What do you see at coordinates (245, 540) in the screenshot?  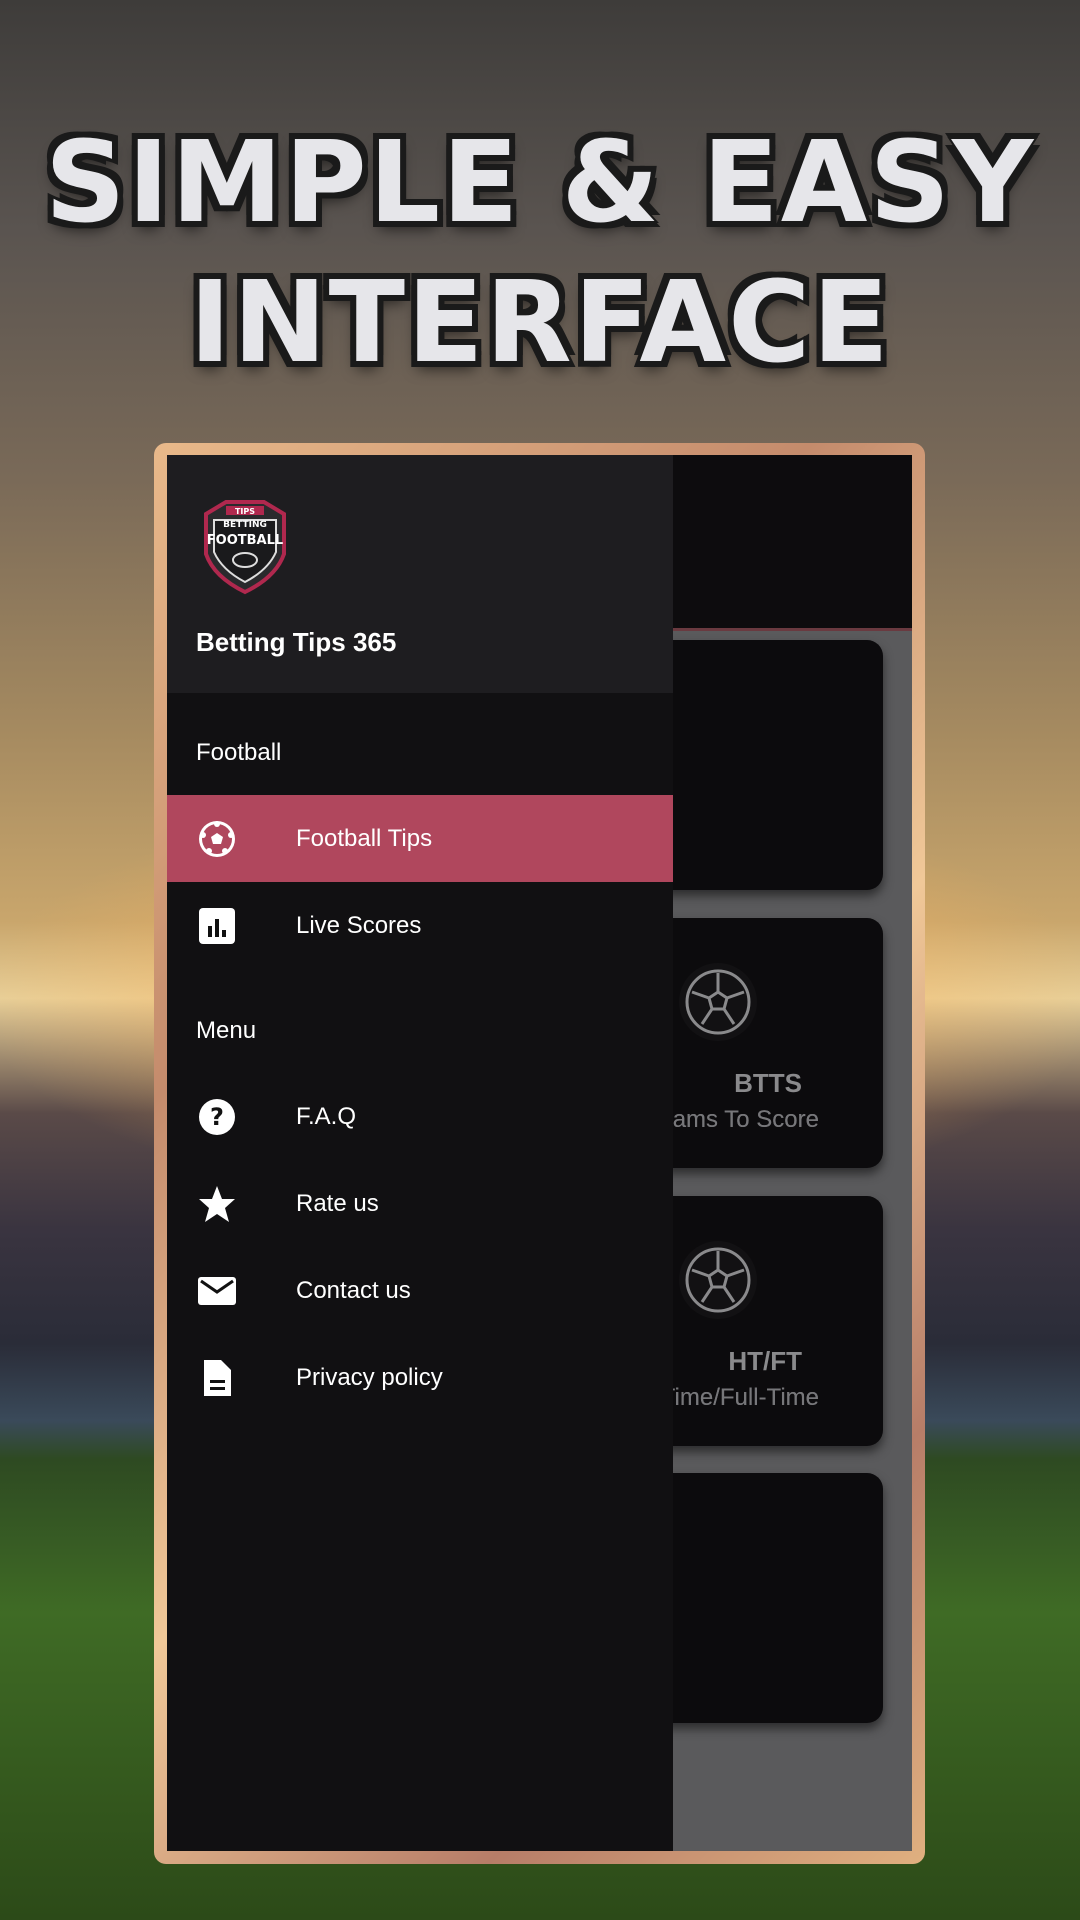 I see `svg-text: FOOTBALL` at bounding box center [245, 540].